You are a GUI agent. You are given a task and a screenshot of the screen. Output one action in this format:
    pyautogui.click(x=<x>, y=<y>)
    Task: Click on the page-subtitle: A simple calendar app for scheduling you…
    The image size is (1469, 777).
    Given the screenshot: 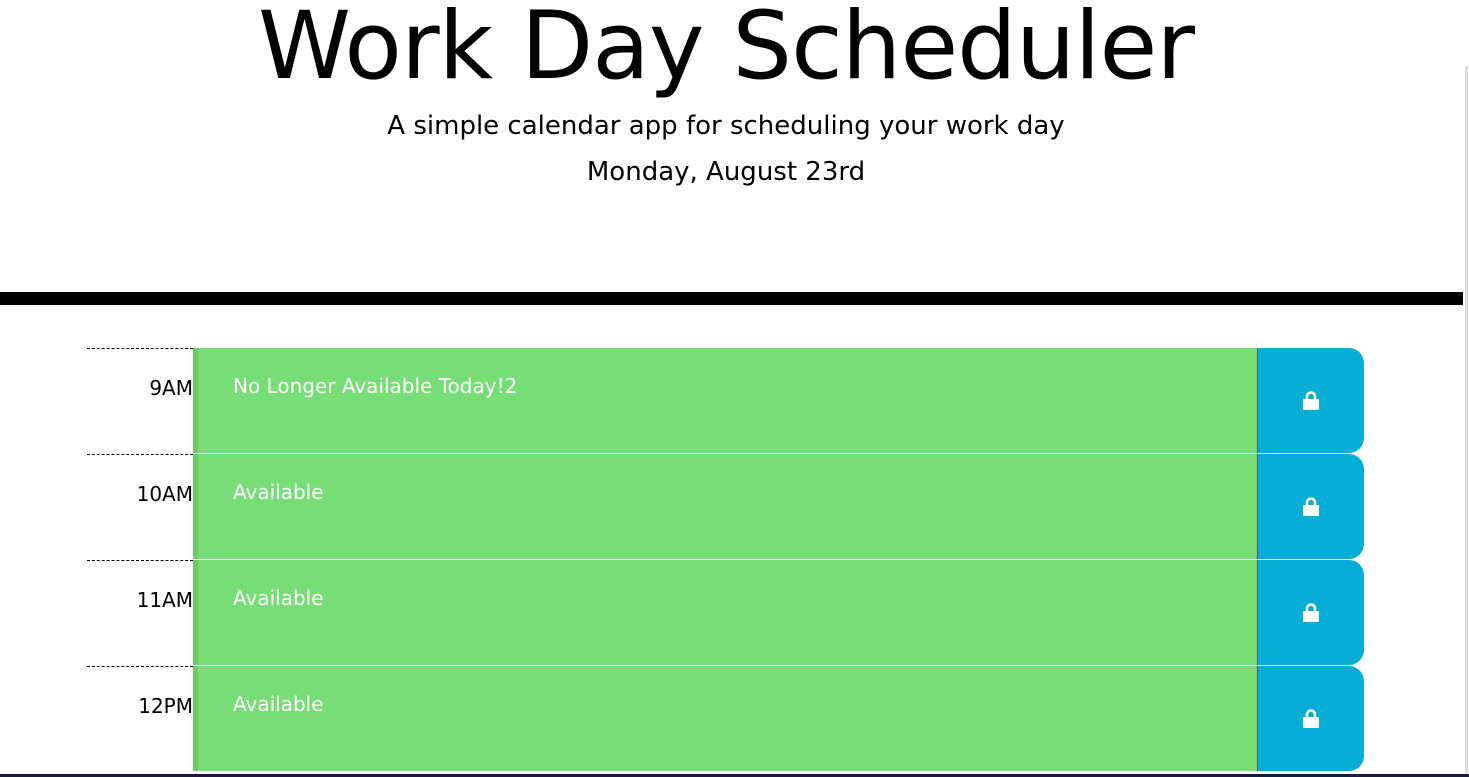 What is the action you would take?
    pyautogui.click(x=726, y=126)
    